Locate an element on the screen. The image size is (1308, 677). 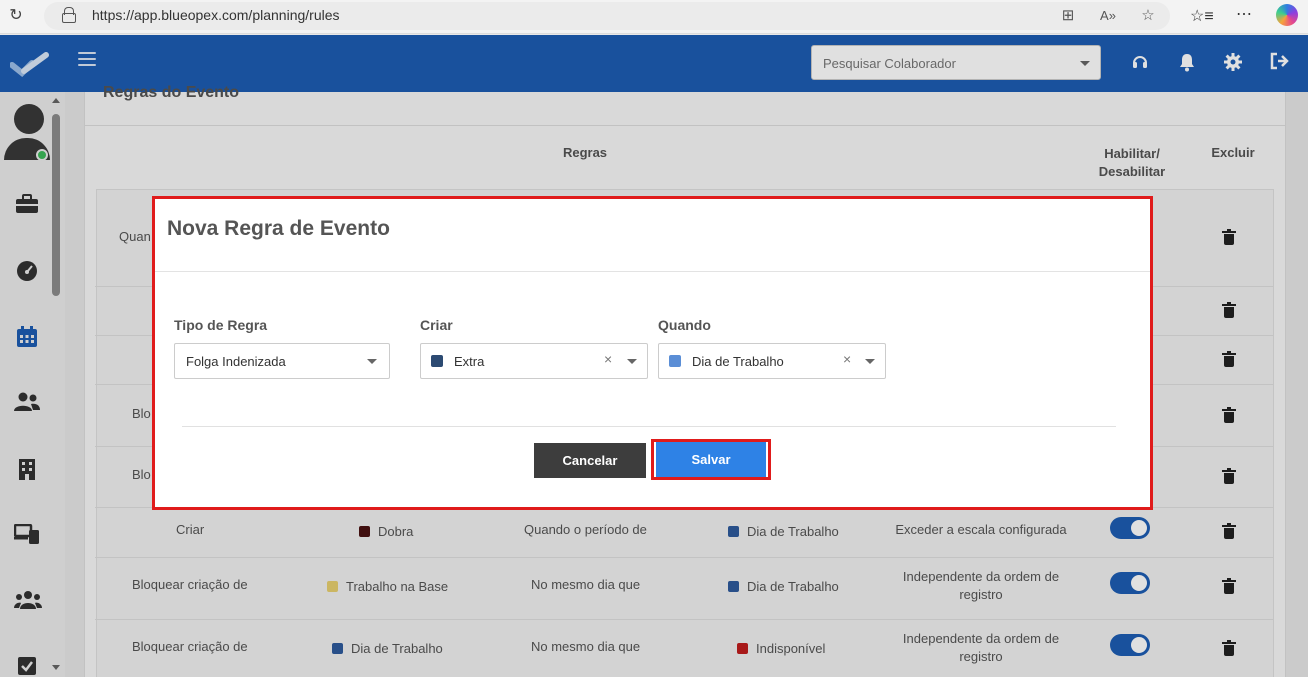
when-select: Dia de Trabalho × is located at coordinates (772, 361).